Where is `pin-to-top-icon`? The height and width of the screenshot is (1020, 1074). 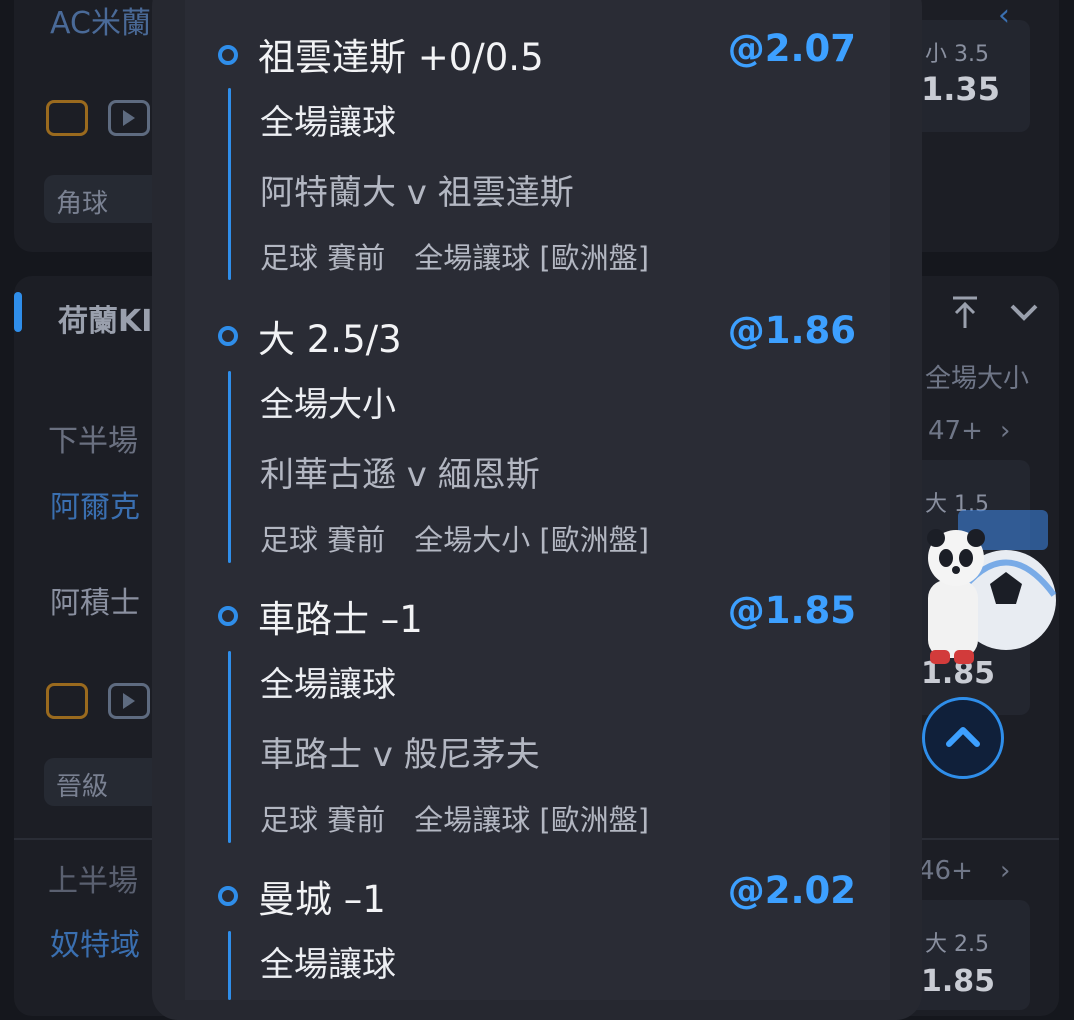 pin-to-top-icon is located at coordinates (965, 316).